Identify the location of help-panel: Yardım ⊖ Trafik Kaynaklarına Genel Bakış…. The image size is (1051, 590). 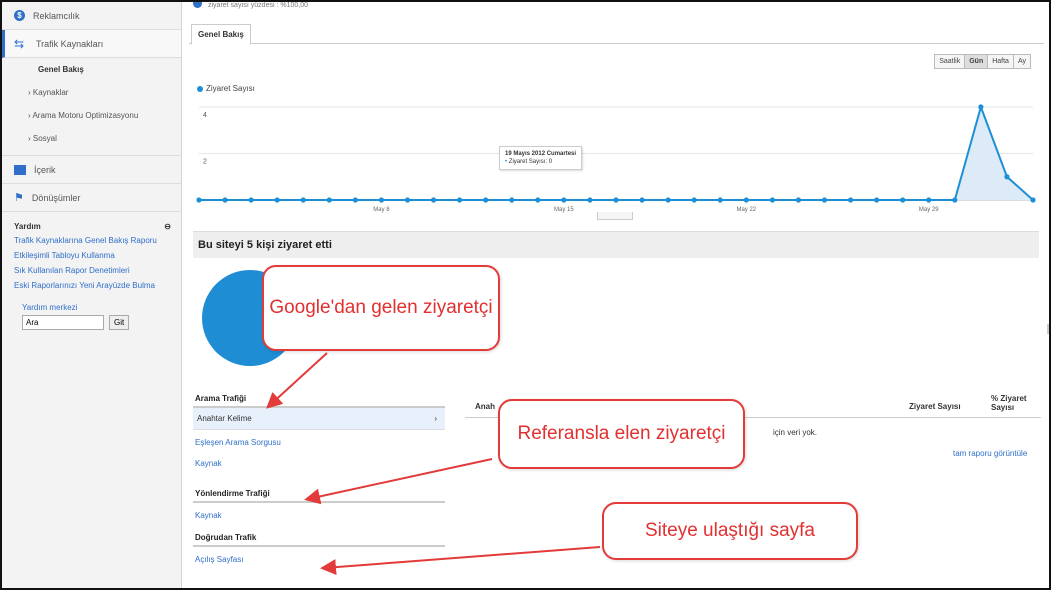
(91, 271).